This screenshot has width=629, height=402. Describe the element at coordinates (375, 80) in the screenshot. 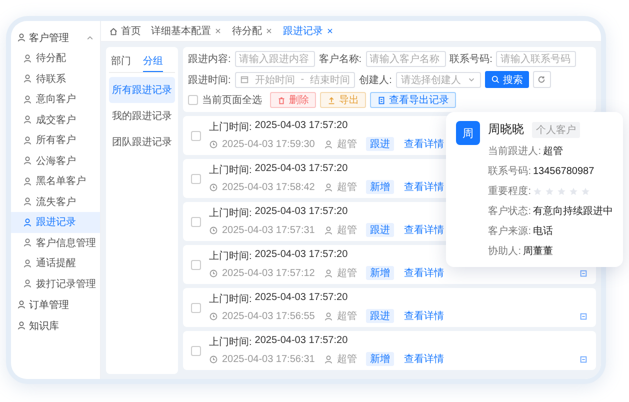

I see `field-label: 创建人:` at that location.